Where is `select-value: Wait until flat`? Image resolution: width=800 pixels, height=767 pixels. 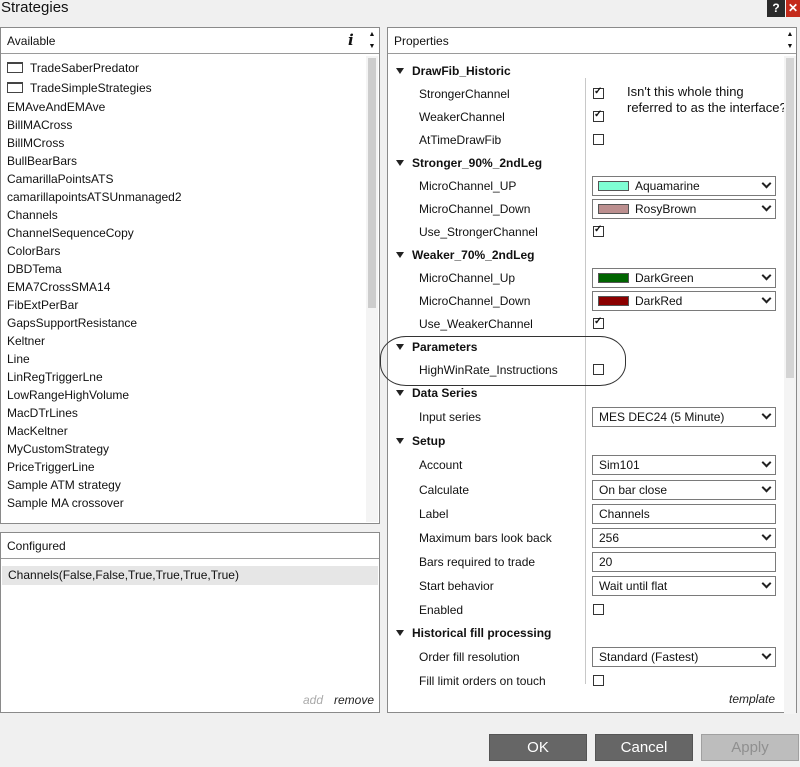 select-value: Wait until flat is located at coordinates (633, 586).